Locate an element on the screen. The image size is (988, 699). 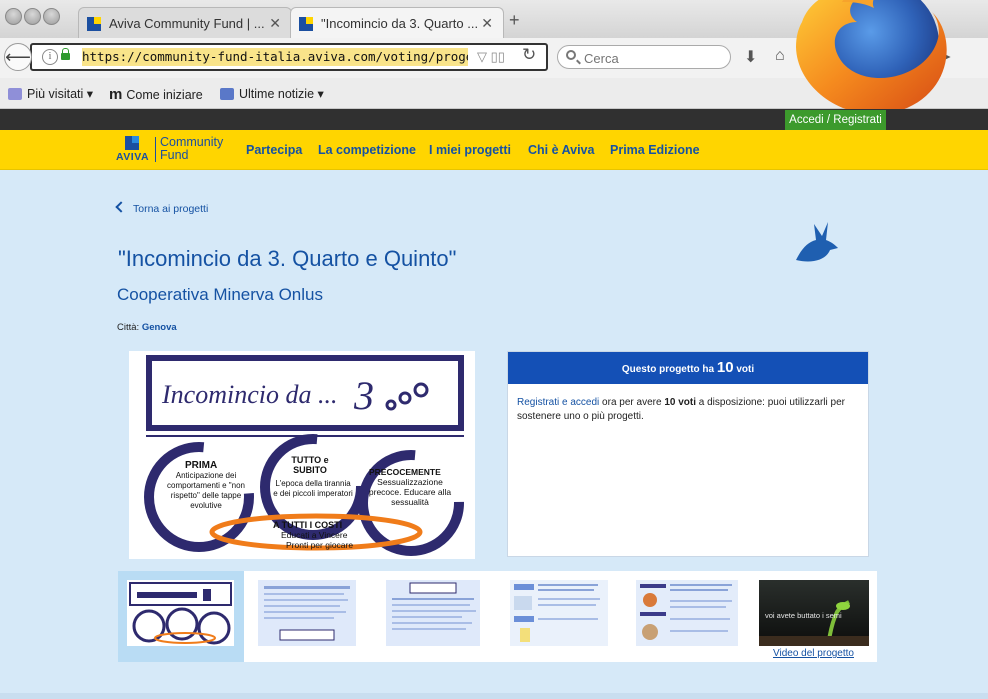
poster-digit: 3 is located at coordinates (363, 395).